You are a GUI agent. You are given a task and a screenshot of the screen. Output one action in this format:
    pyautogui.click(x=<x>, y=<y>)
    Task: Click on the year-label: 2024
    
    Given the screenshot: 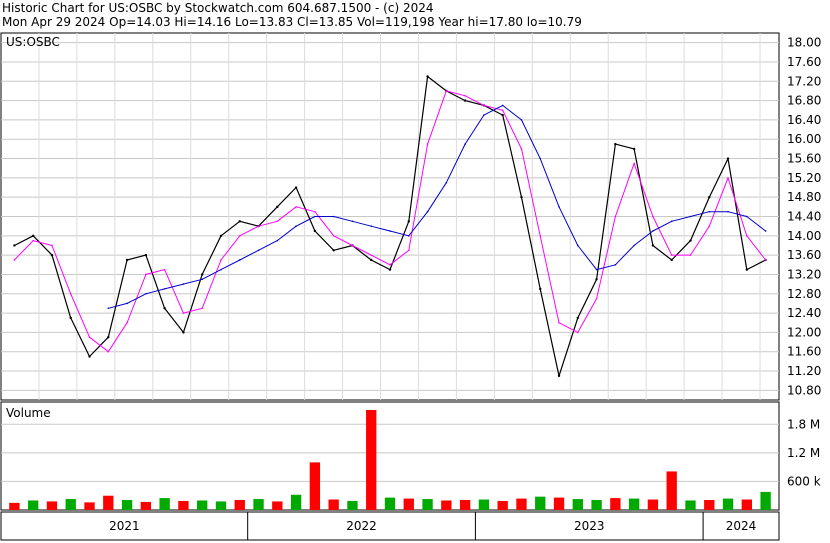 What is the action you would take?
    pyautogui.click(x=741, y=526)
    